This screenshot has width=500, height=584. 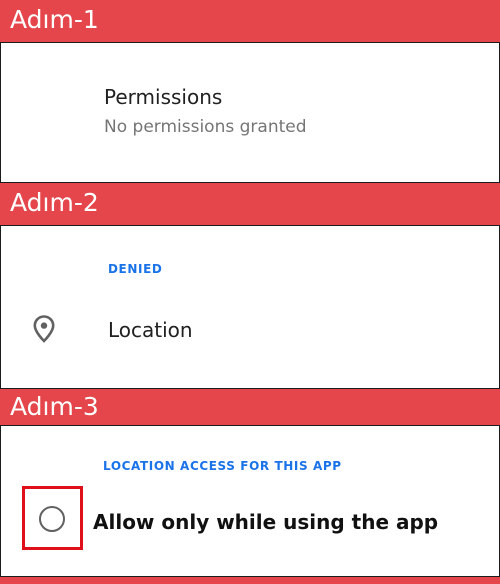 I want to click on highlight-box, so click(x=52, y=518).